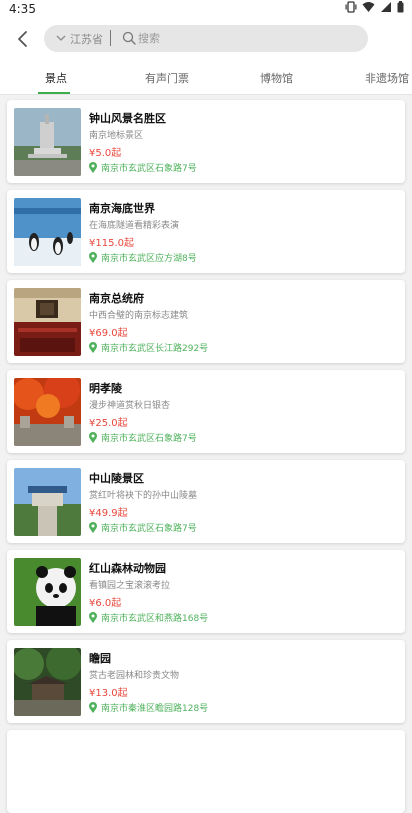 Image resolution: width=412 pixels, height=813 pixels. I want to click on search-divider, so click(110, 38).